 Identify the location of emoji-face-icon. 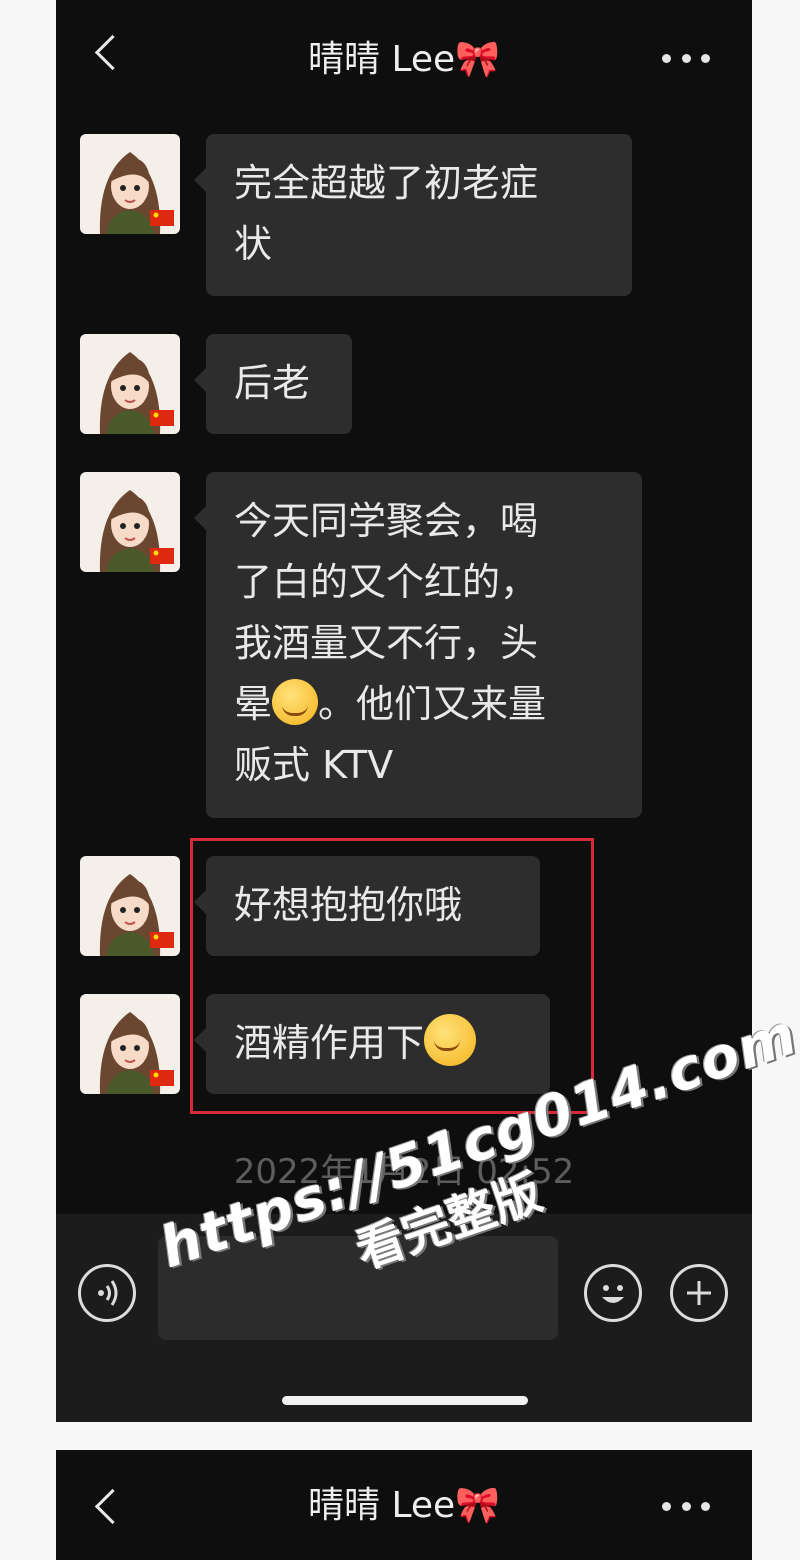
(613, 1293).